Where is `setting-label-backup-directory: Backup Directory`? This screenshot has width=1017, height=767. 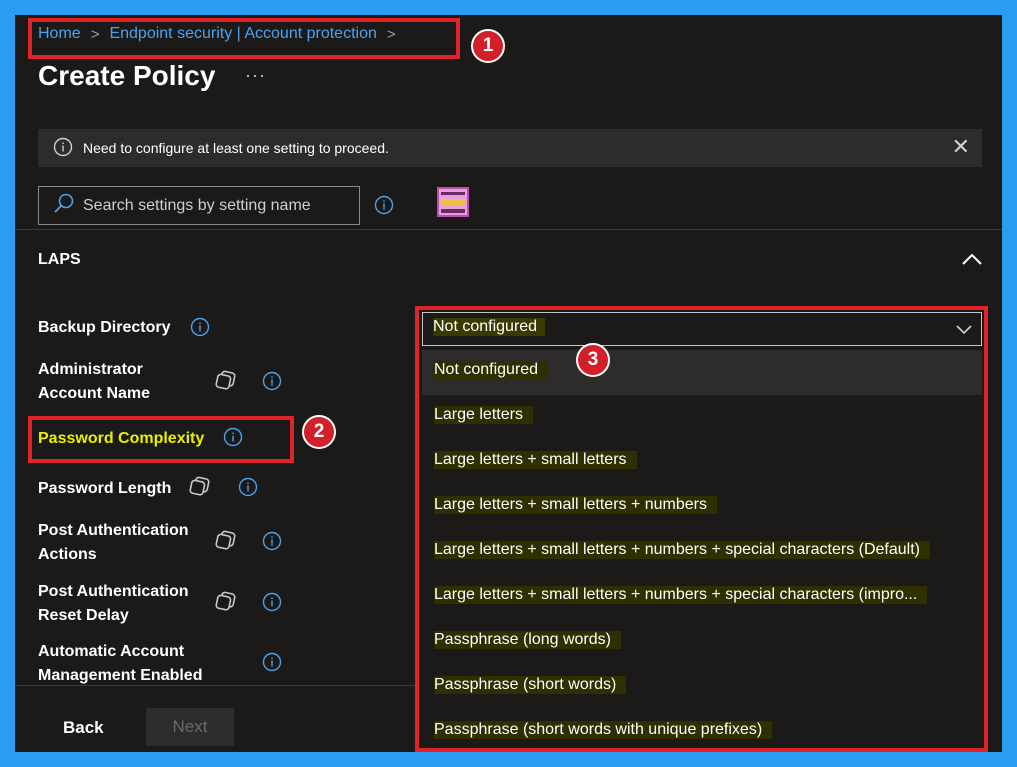 setting-label-backup-directory: Backup Directory is located at coordinates (104, 327).